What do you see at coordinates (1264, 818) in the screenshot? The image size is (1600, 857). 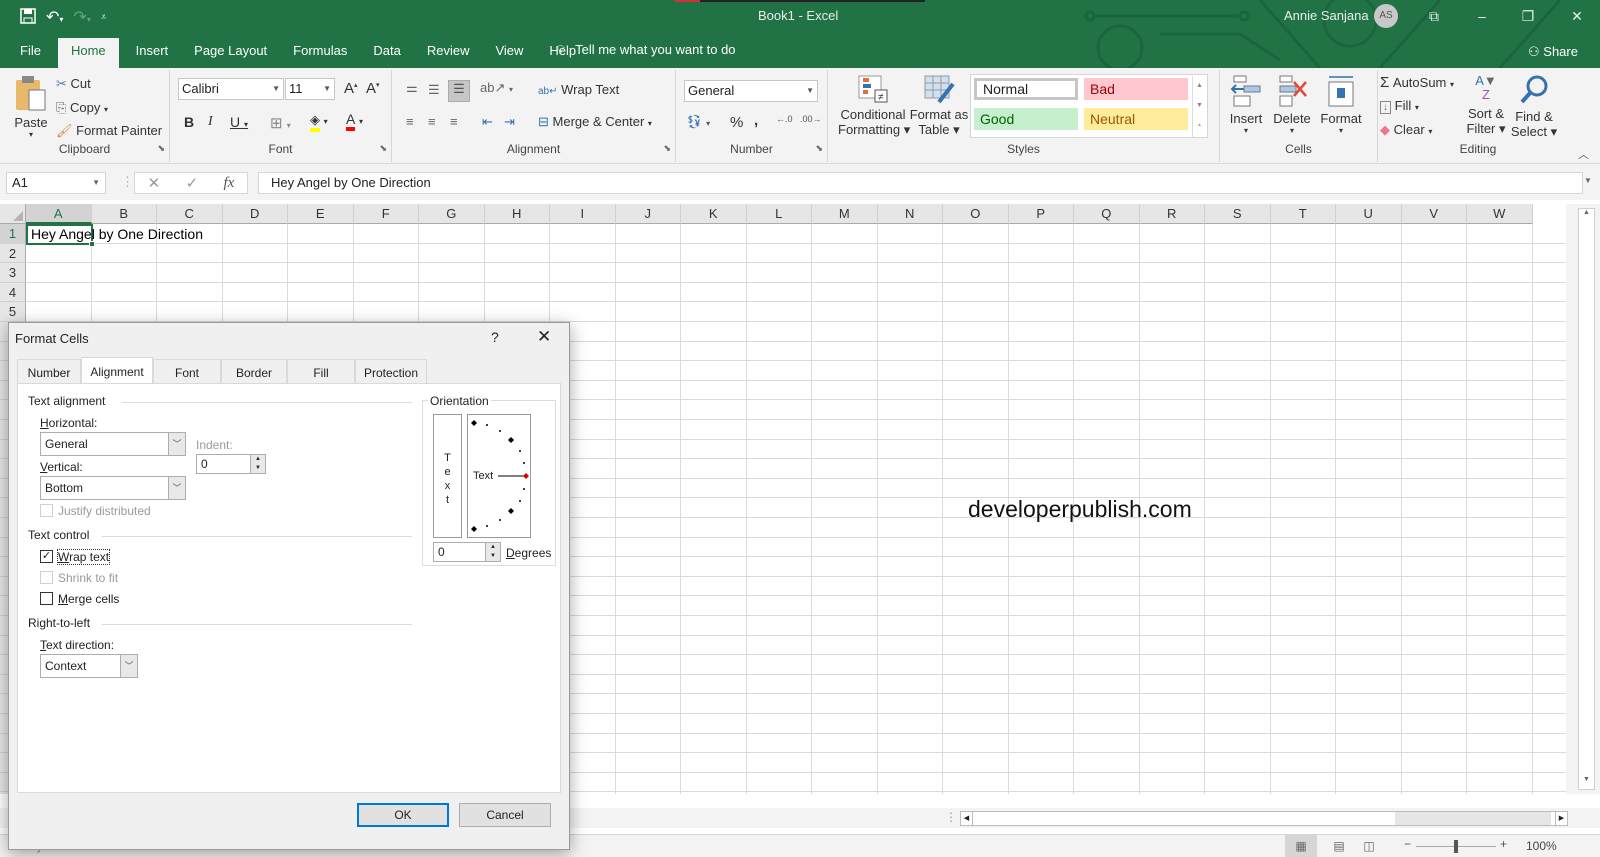 I see `horizontal-scrollbar: ◀ ▶` at bounding box center [1264, 818].